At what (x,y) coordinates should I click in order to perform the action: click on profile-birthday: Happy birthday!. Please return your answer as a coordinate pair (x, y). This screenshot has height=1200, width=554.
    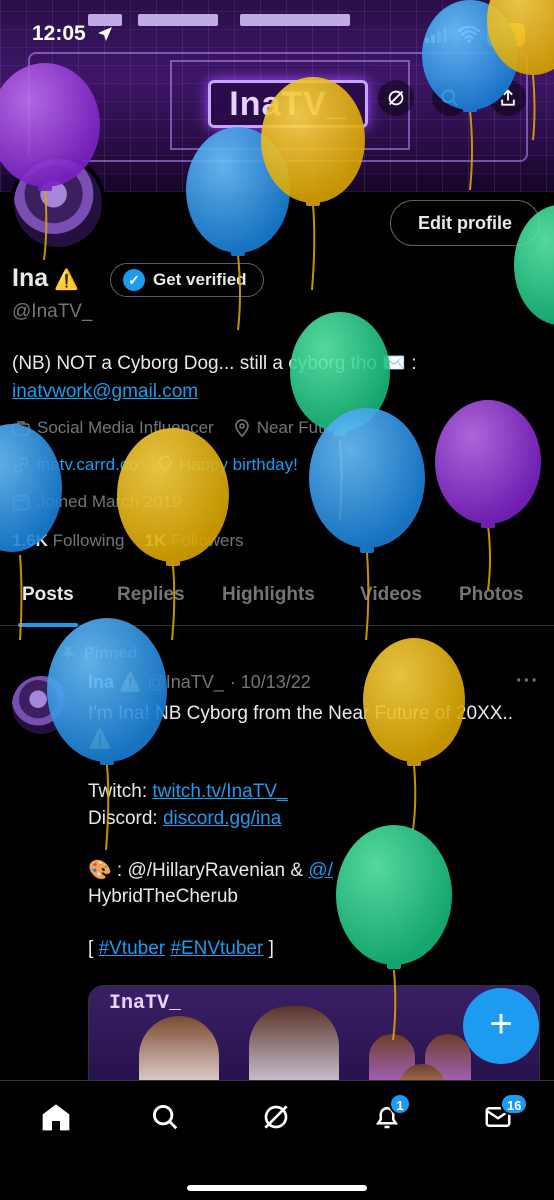
    Looking at the image, I should click on (228, 465).